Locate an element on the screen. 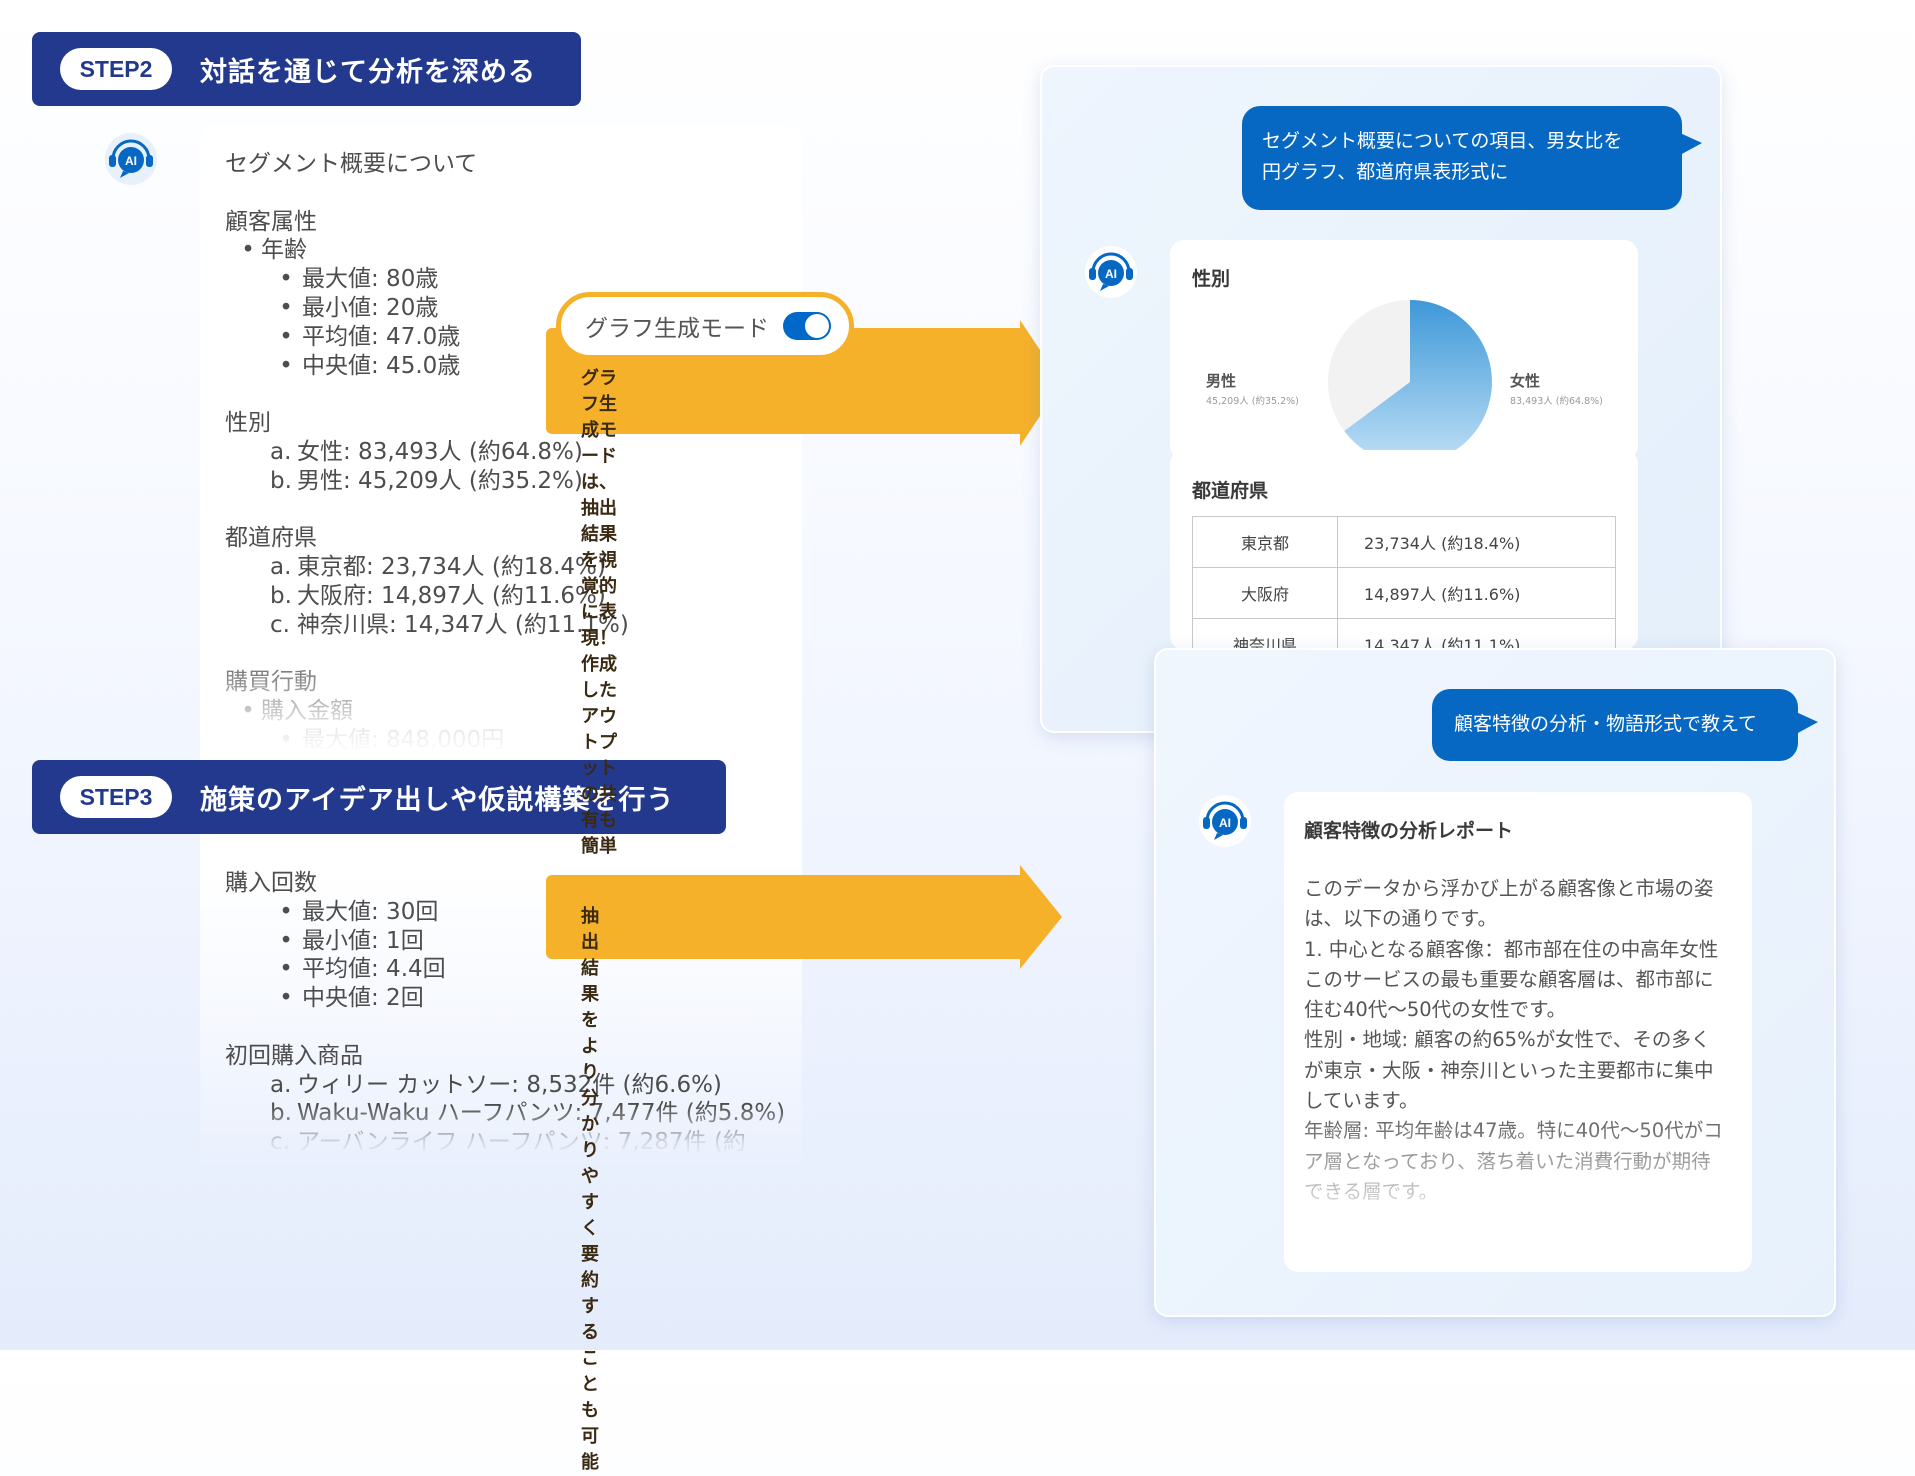  report-line: ア層となっており、落ち着いた消費行動が期待 is located at coordinates (1507, 1161).